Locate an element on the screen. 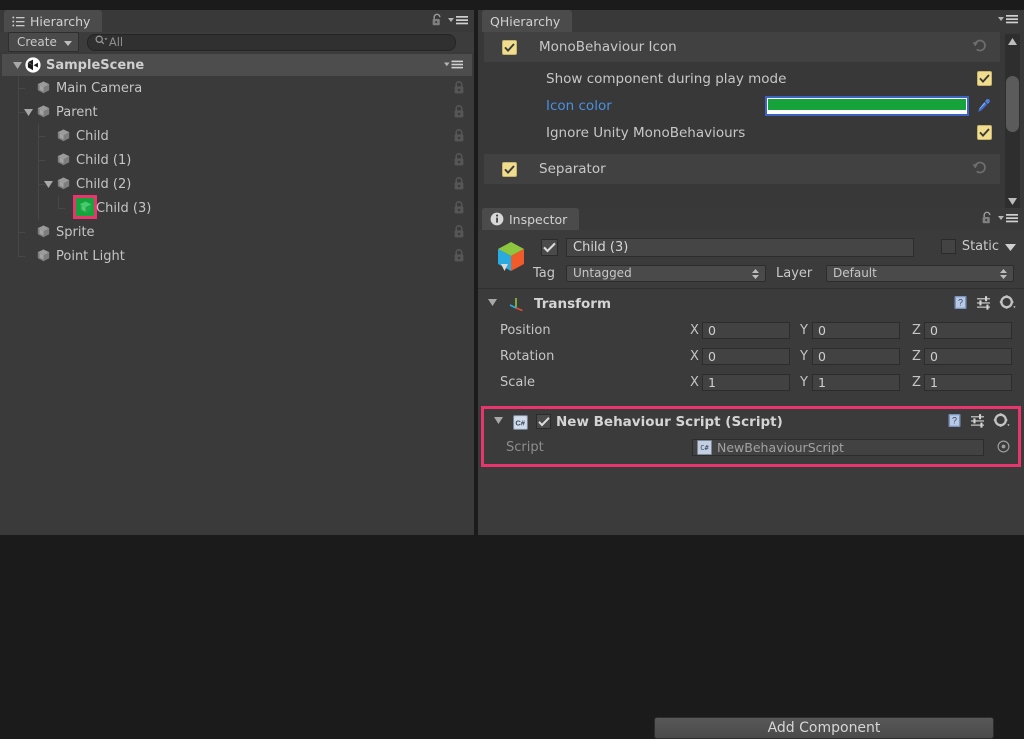  hierarchy-item-main-camera: Main Camera is located at coordinates (237, 88).